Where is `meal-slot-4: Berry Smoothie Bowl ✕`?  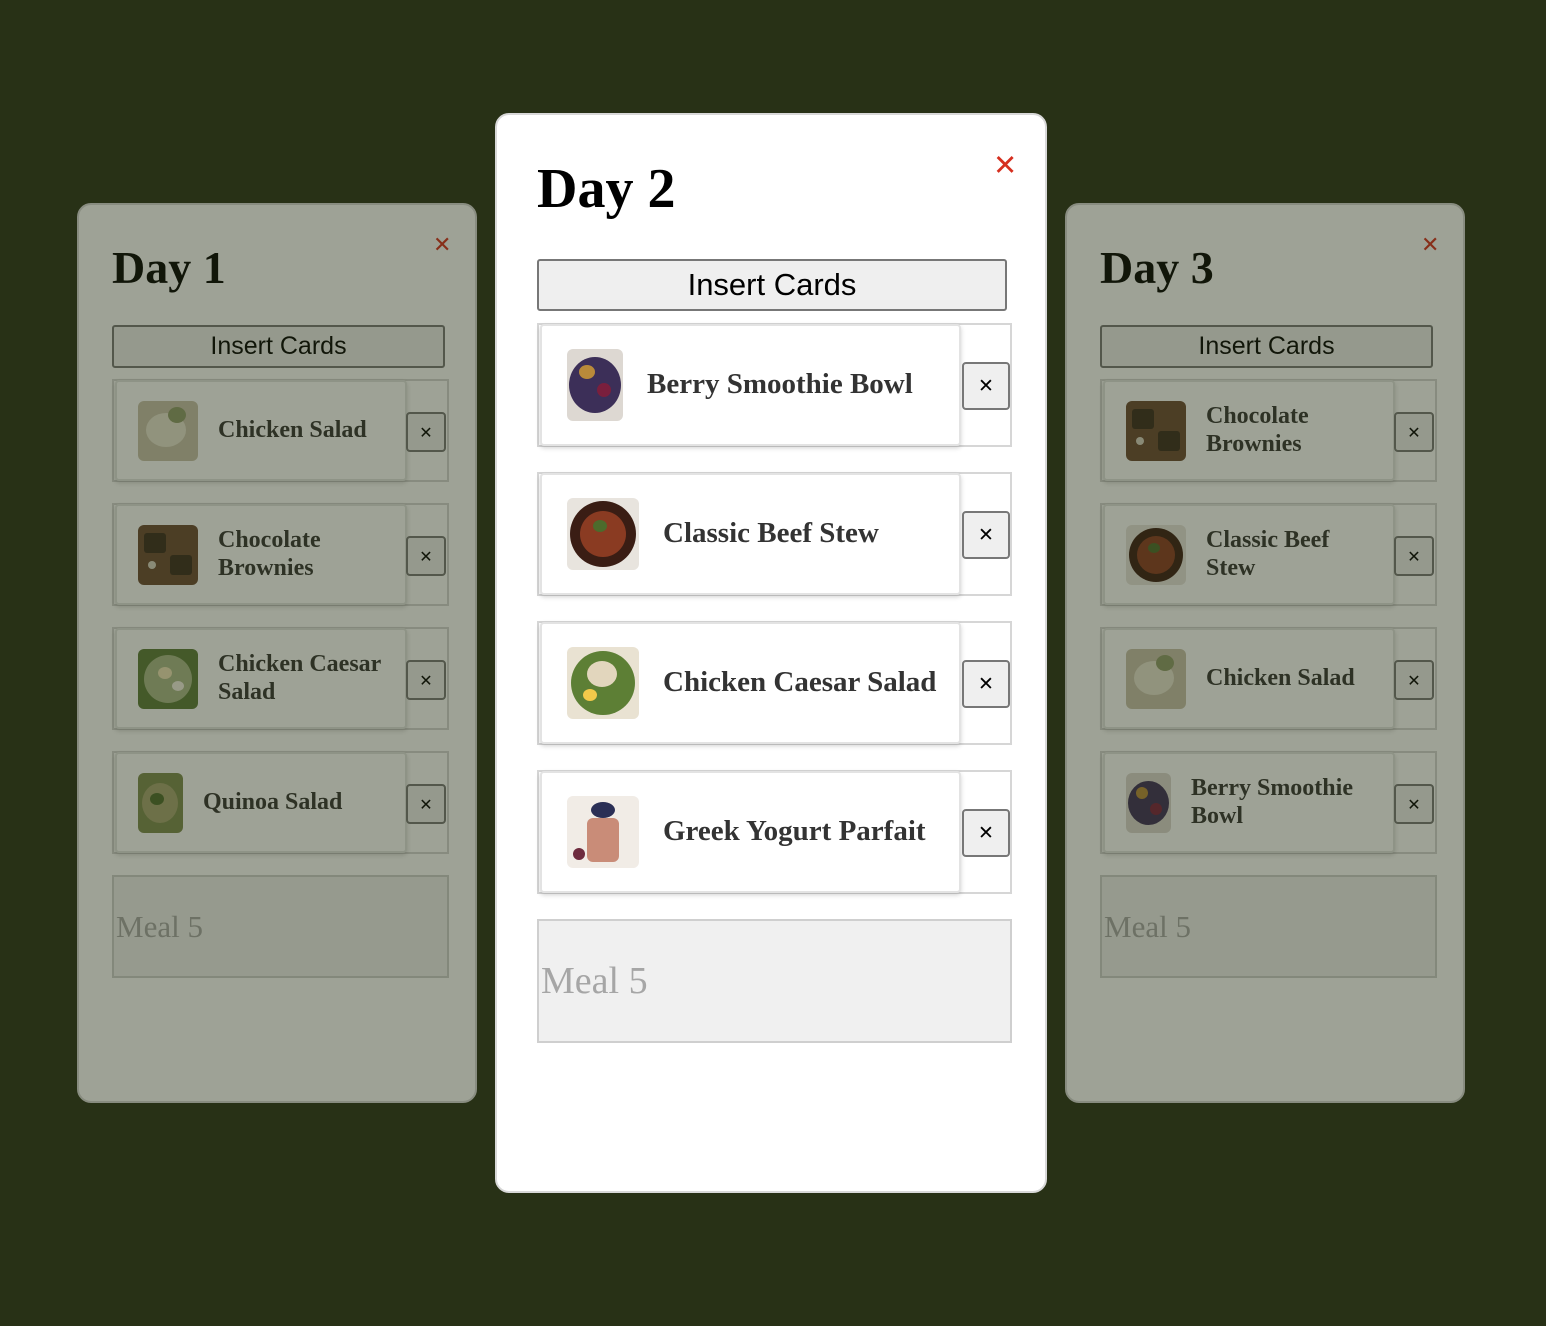 meal-slot-4: Berry Smoothie Bowl ✕ is located at coordinates (1268, 802).